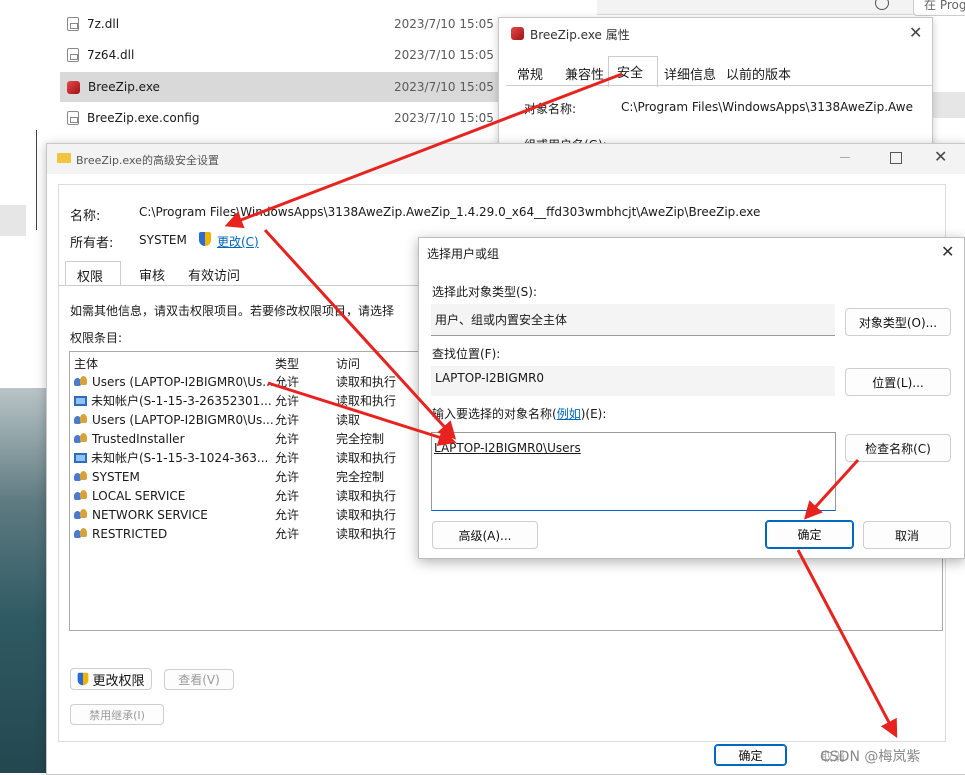  Describe the element at coordinates (847, 643) in the screenshot. I see `arrow-to-final-ok` at that location.